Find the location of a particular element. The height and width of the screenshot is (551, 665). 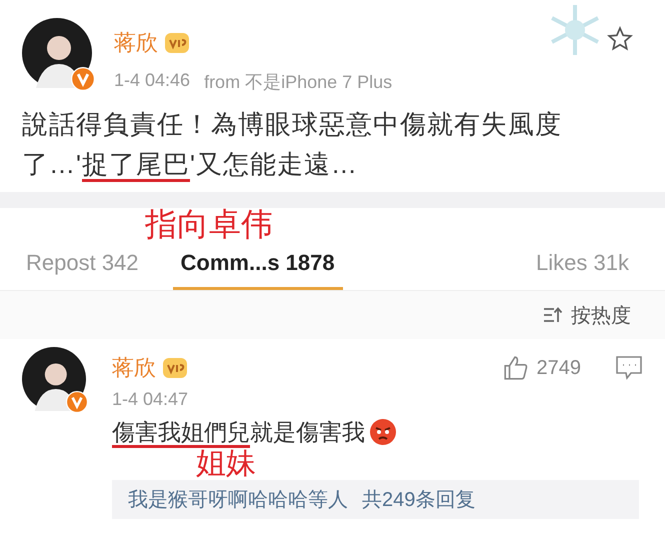

sort-label: 按热度 is located at coordinates (601, 315).